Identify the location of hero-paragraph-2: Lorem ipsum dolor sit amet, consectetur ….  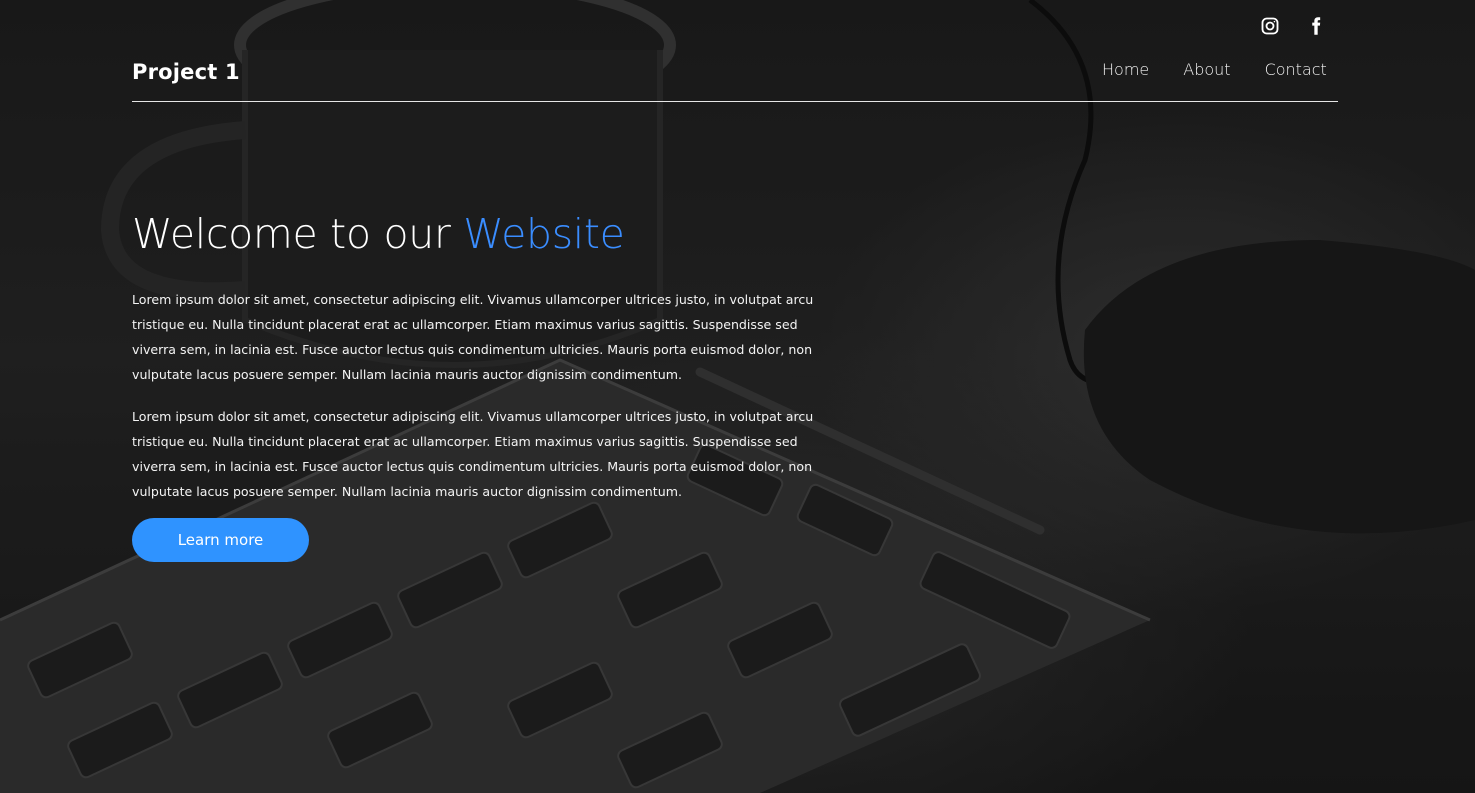
(473, 454).